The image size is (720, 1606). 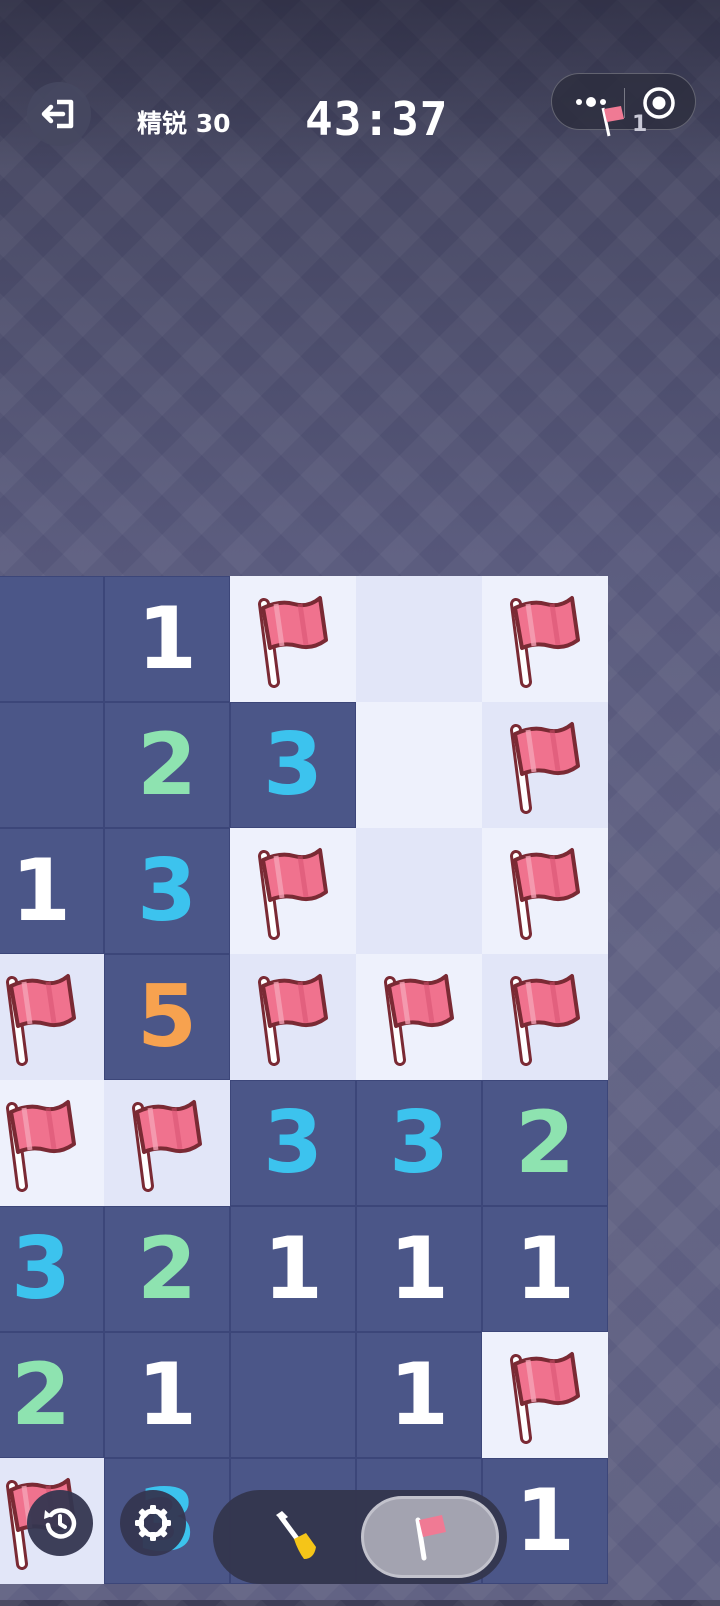 What do you see at coordinates (377, 119) in the screenshot?
I see `game-timer: 43:37` at bounding box center [377, 119].